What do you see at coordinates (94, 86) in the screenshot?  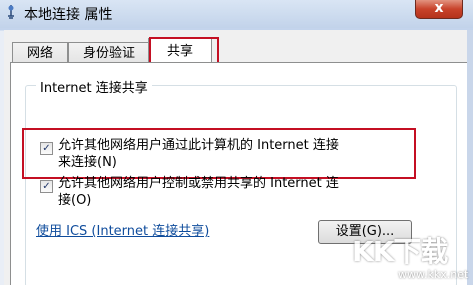 I see `ics-group-title: Internet 连接共享` at bounding box center [94, 86].